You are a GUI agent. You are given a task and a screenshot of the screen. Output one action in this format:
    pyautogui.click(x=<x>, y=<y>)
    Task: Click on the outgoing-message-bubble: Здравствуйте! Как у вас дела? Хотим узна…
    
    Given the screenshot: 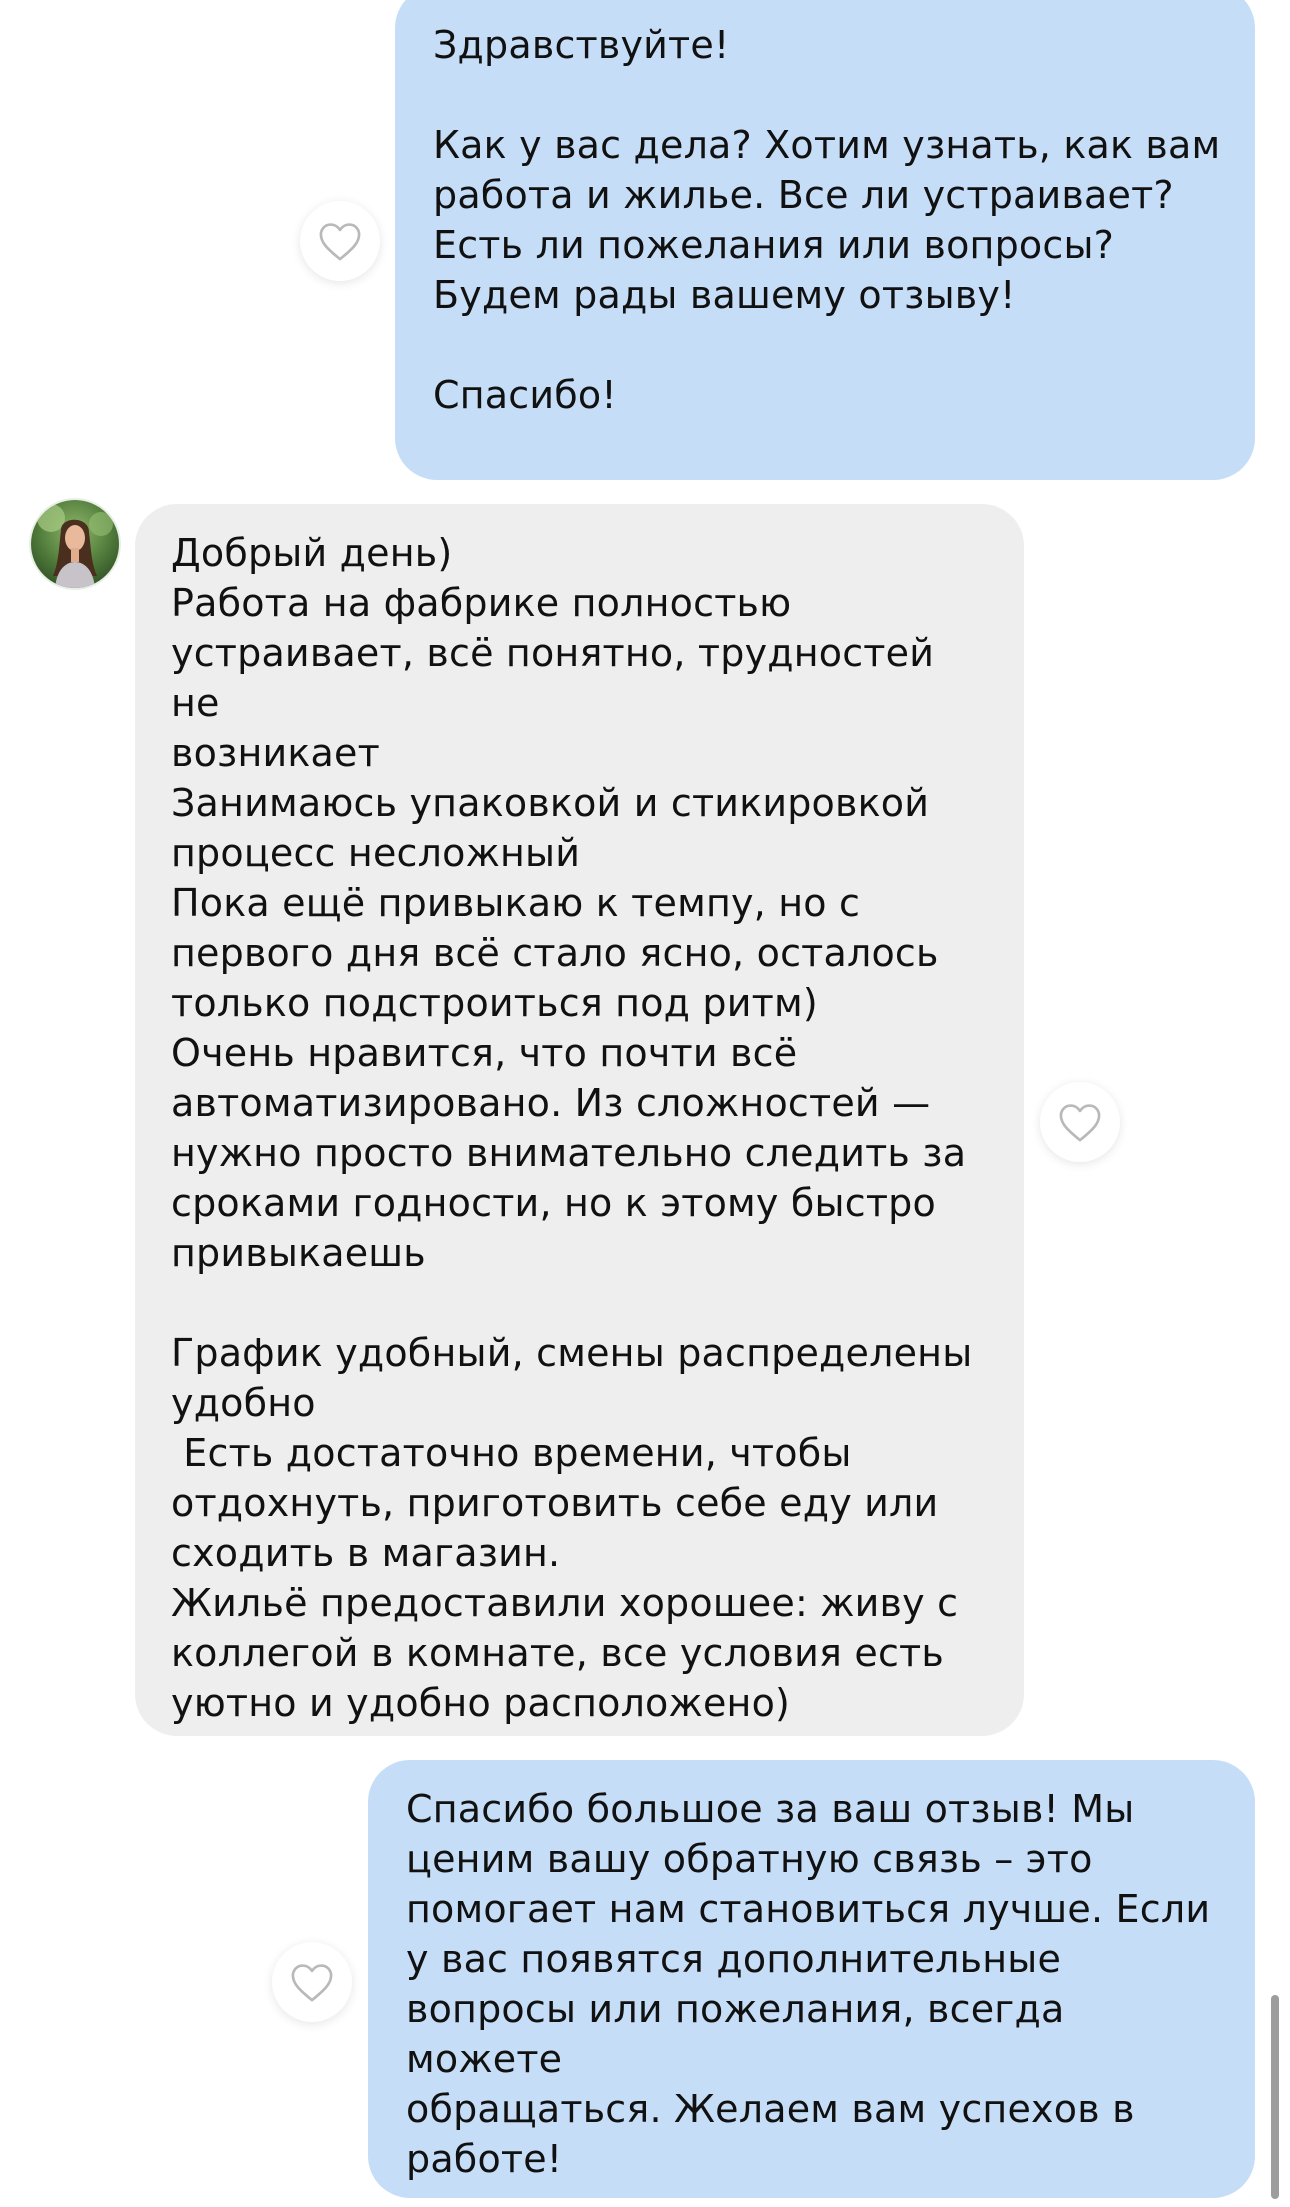 What is the action you would take?
    pyautogui.click(x=825, y=240)
    